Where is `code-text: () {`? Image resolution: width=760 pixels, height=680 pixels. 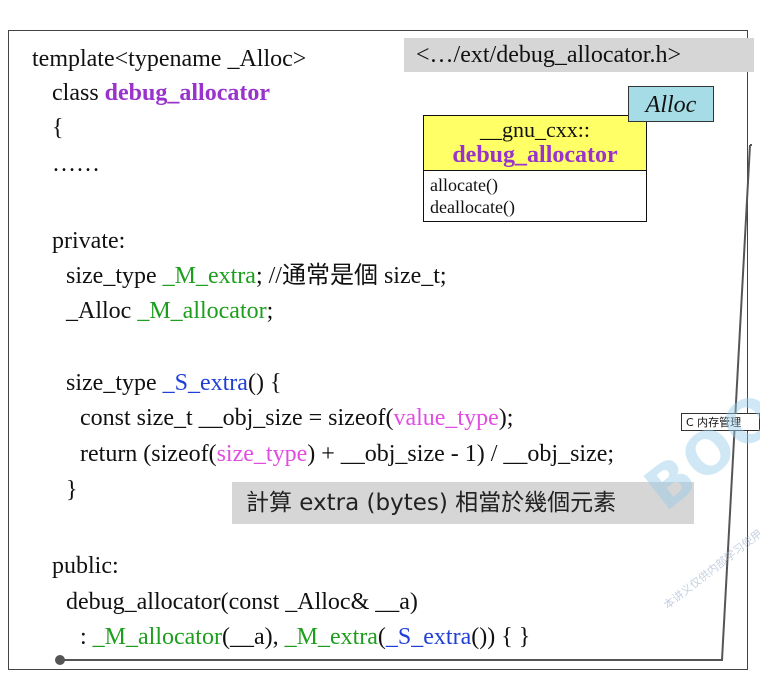 code-text: () { is located at coordinates (264, 383).